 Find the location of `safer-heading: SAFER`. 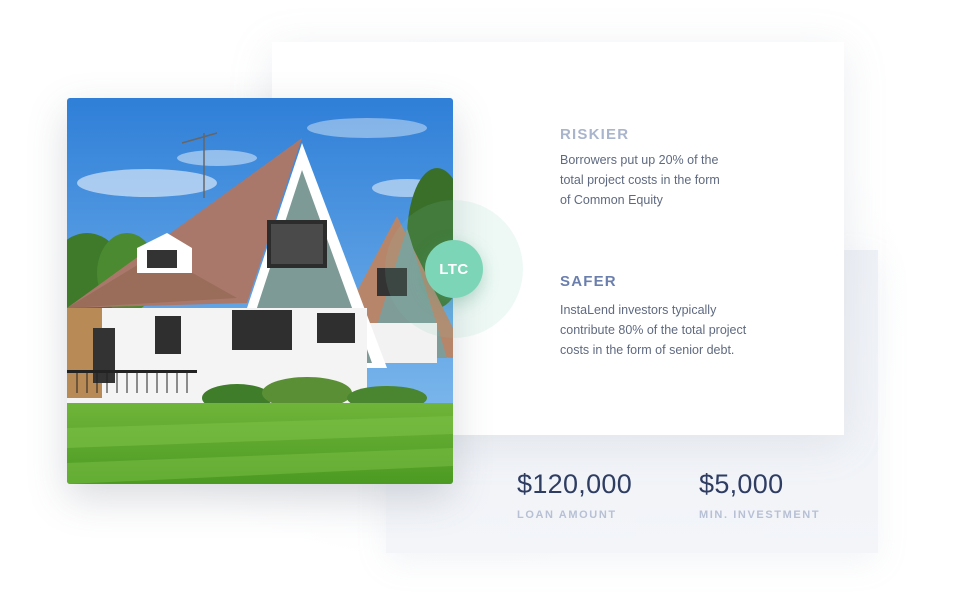

safer-heading: SAFER is located at coordinates (588, 281).